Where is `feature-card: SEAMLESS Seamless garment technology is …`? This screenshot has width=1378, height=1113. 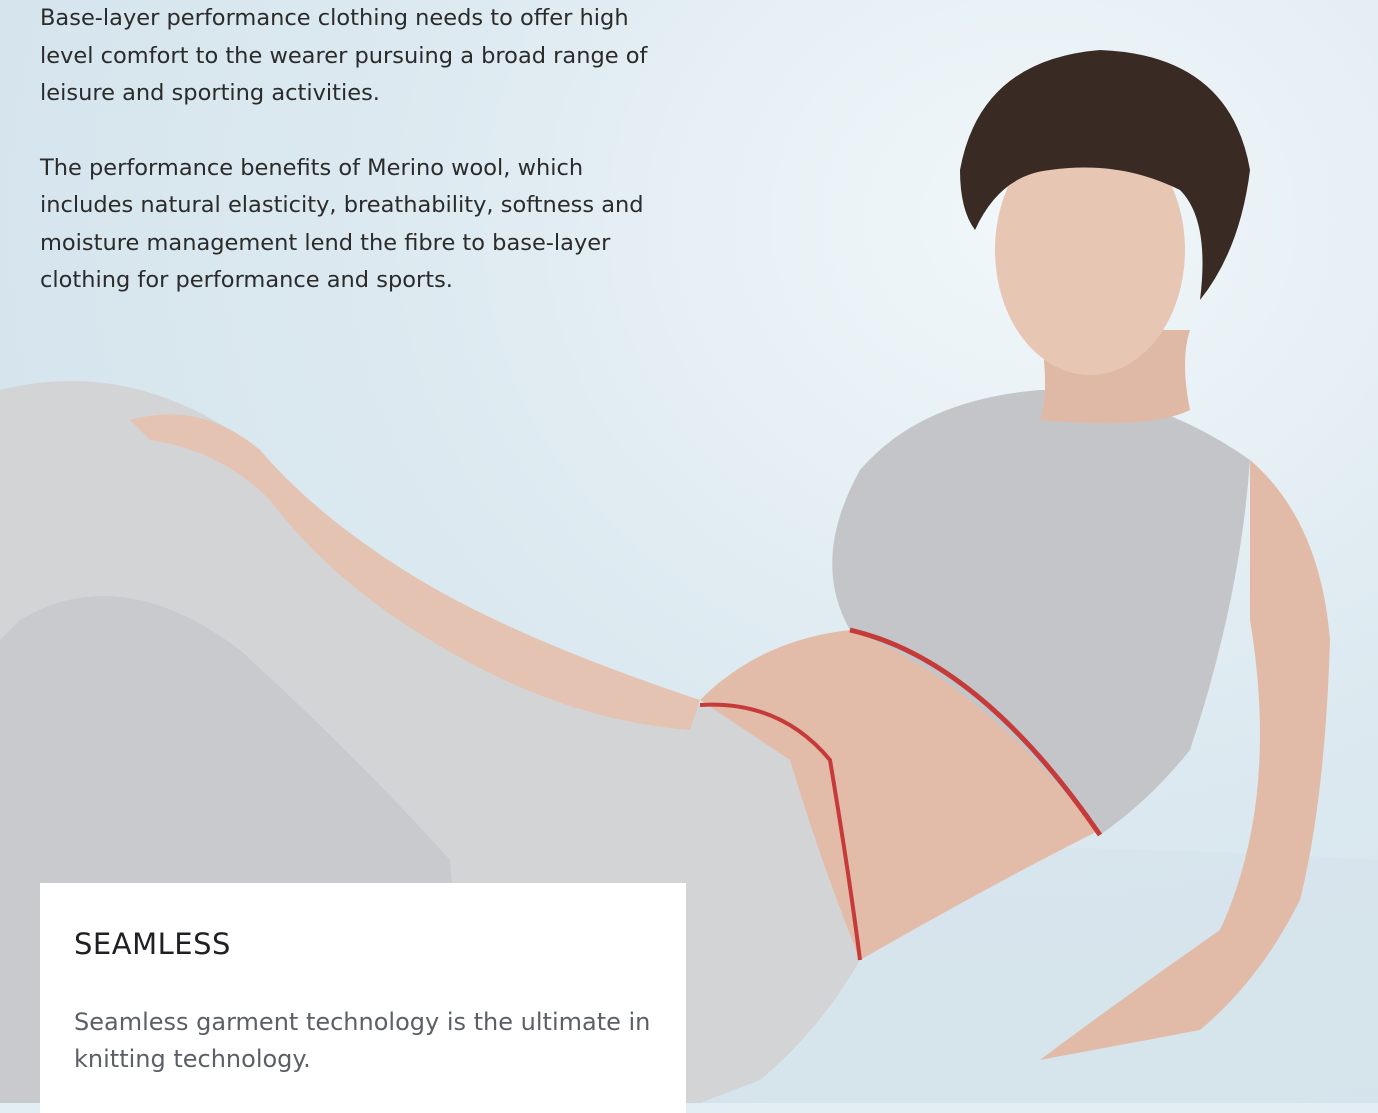
feature-card: SEAMLESS Seamless garment technology is … is located at coordinates (363, 998).